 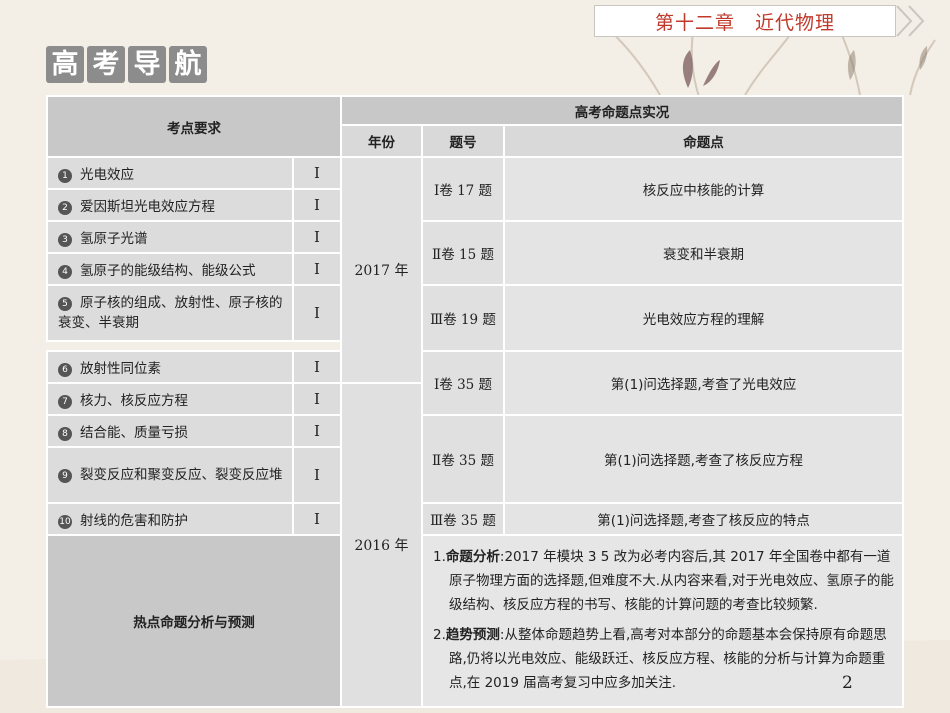 What do you see at coordinates (703, 383) in the screenshot?
I see `question-point: 第(1)问选择题,考查了光电效应` at bounding box center [703, 383].